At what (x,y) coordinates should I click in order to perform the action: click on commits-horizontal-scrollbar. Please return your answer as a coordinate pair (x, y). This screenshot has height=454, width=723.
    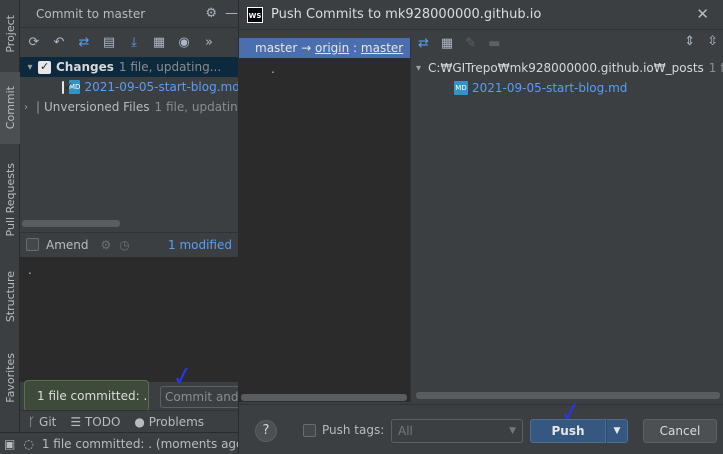
    Looking at the image, I should click on (324, 397).